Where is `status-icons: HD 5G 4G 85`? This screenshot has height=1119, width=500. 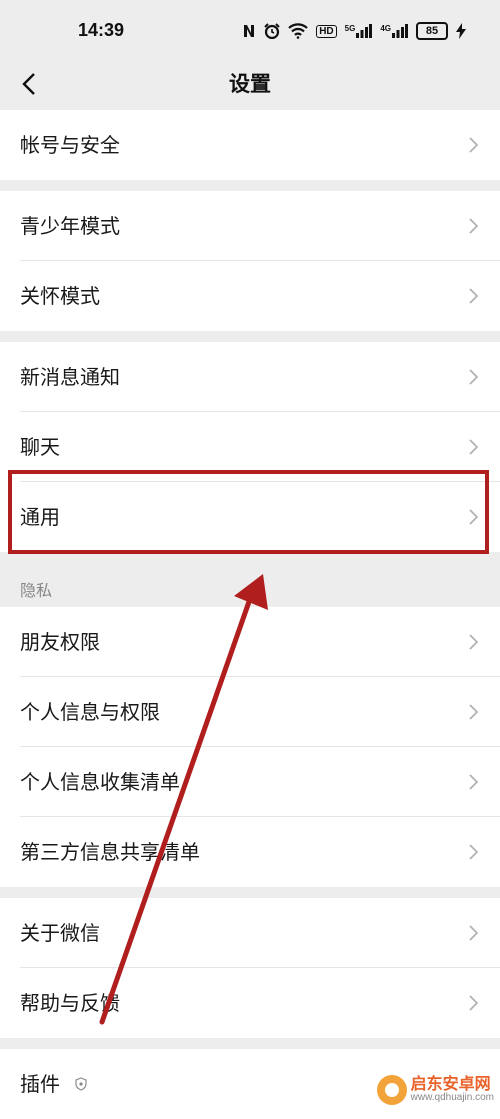
status-icons: HD 5G 4G 85 is located at coordinates (354, 31).